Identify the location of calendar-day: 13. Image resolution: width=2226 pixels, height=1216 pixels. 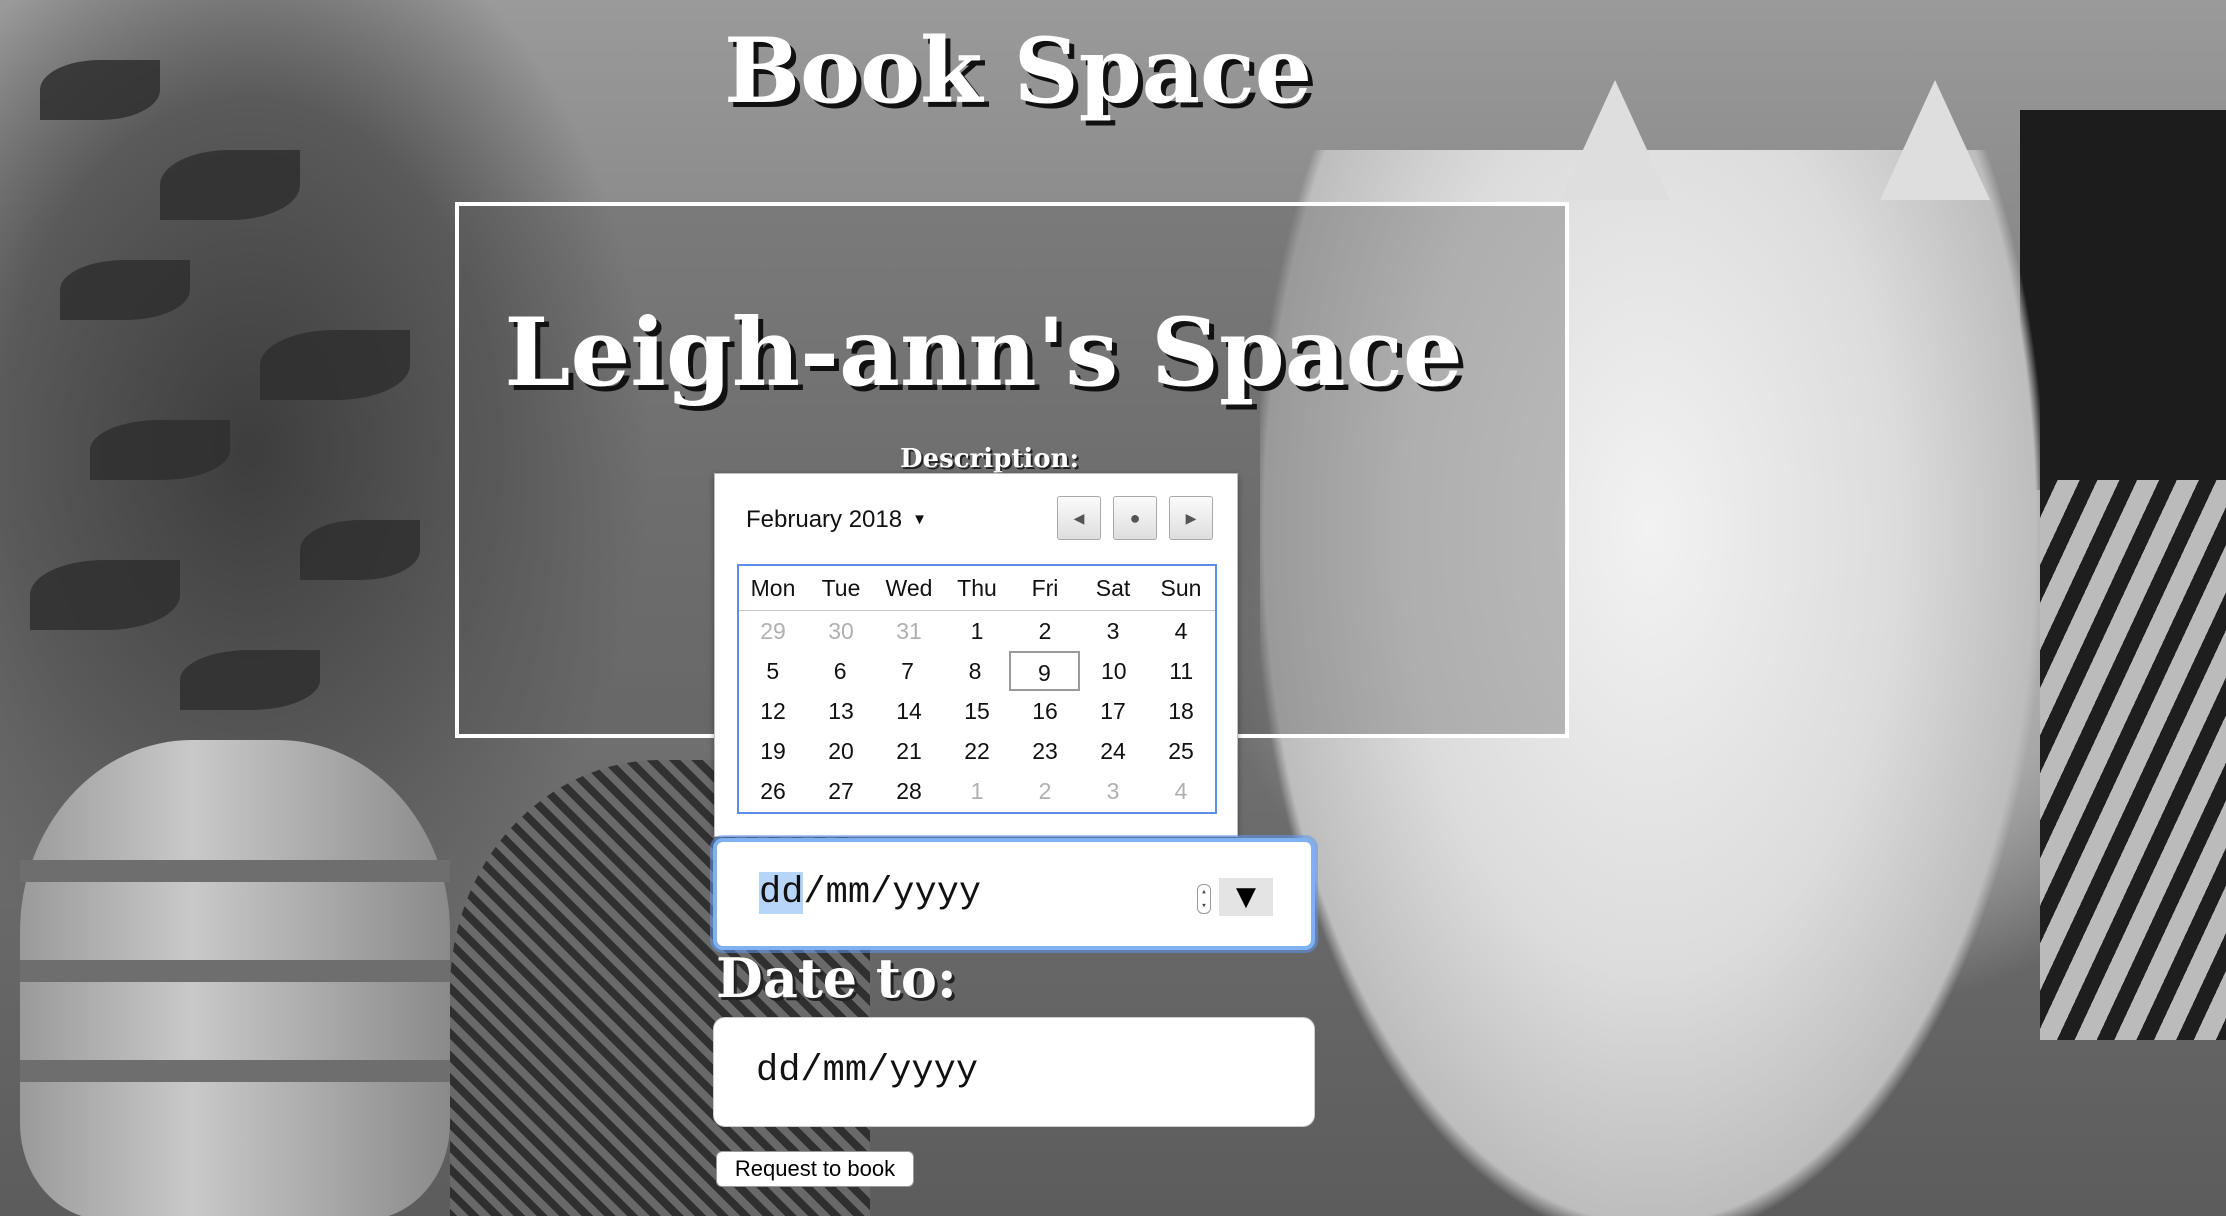
(841, 711).